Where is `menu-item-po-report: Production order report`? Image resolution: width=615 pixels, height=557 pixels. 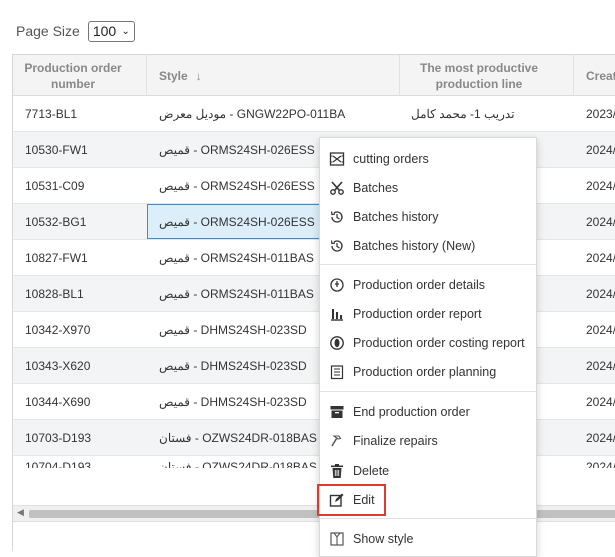 menu-item-po-report: Production order report is located at coordinates (428, 313).